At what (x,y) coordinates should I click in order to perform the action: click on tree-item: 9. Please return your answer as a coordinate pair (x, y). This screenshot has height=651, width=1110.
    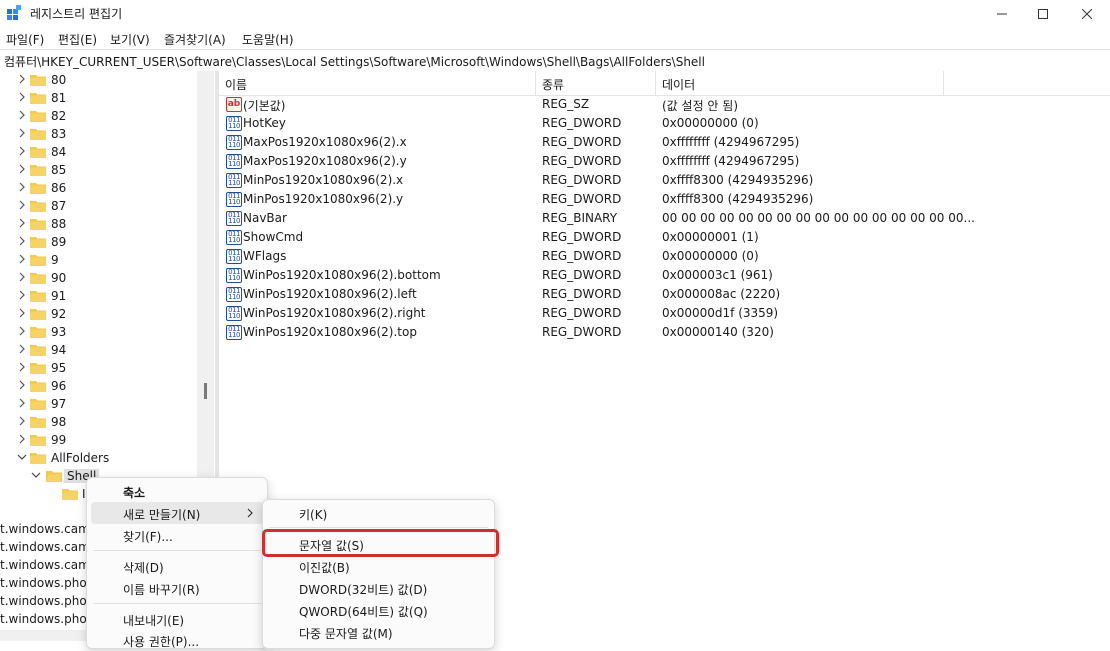
    Looking at the image, I should click on (107, 260).